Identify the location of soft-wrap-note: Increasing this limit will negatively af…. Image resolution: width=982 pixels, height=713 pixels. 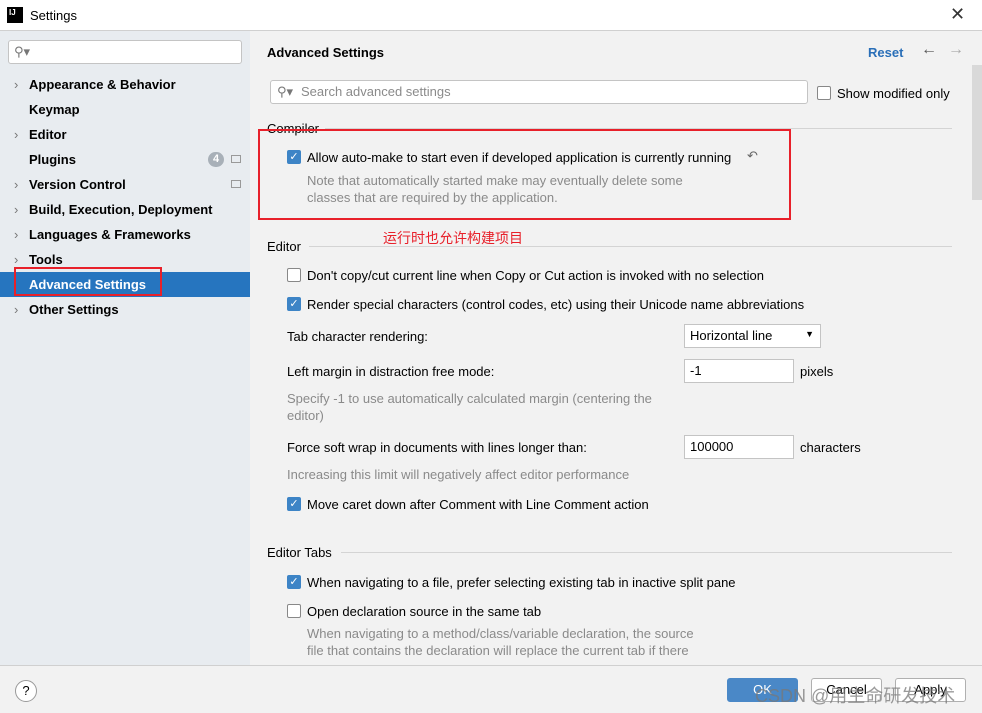
(458, 474).